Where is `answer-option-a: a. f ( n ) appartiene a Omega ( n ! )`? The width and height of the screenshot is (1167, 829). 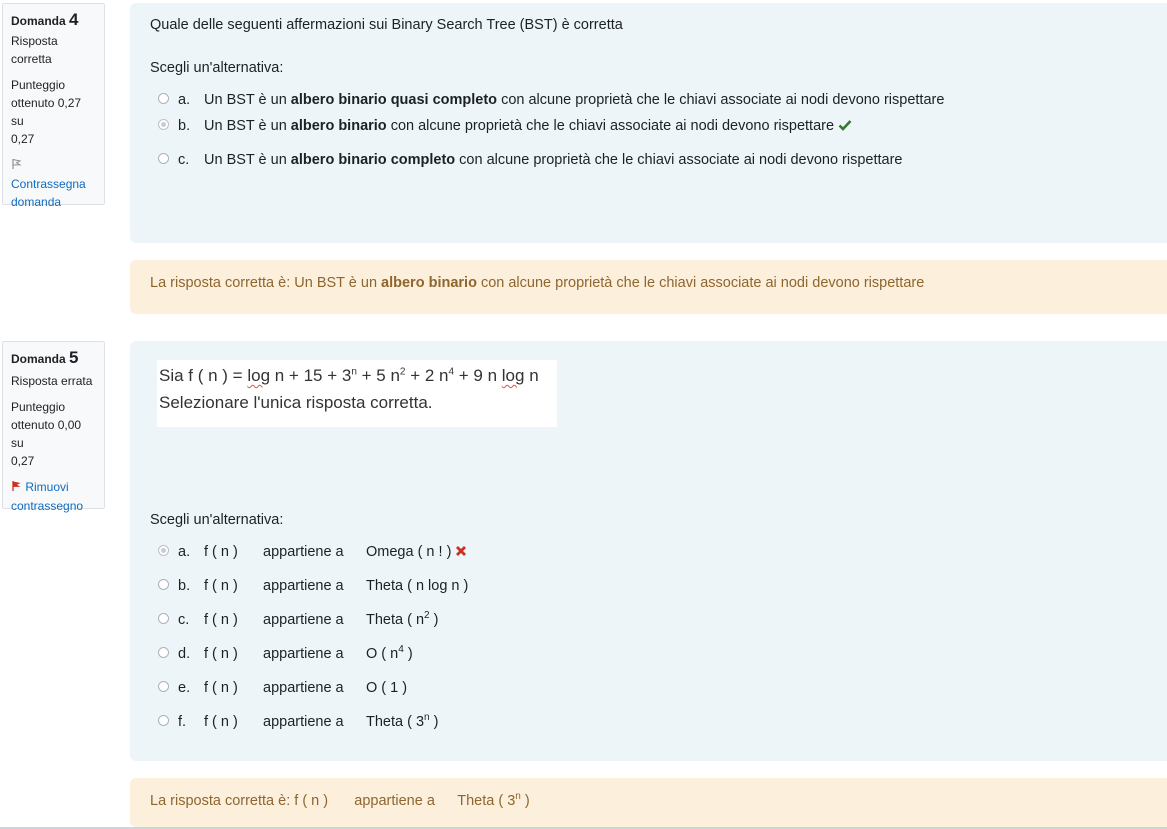
answer-option-a: a. f ( n ) appartiene a Omega ( n ! ) is located at coordinates (312, 552).